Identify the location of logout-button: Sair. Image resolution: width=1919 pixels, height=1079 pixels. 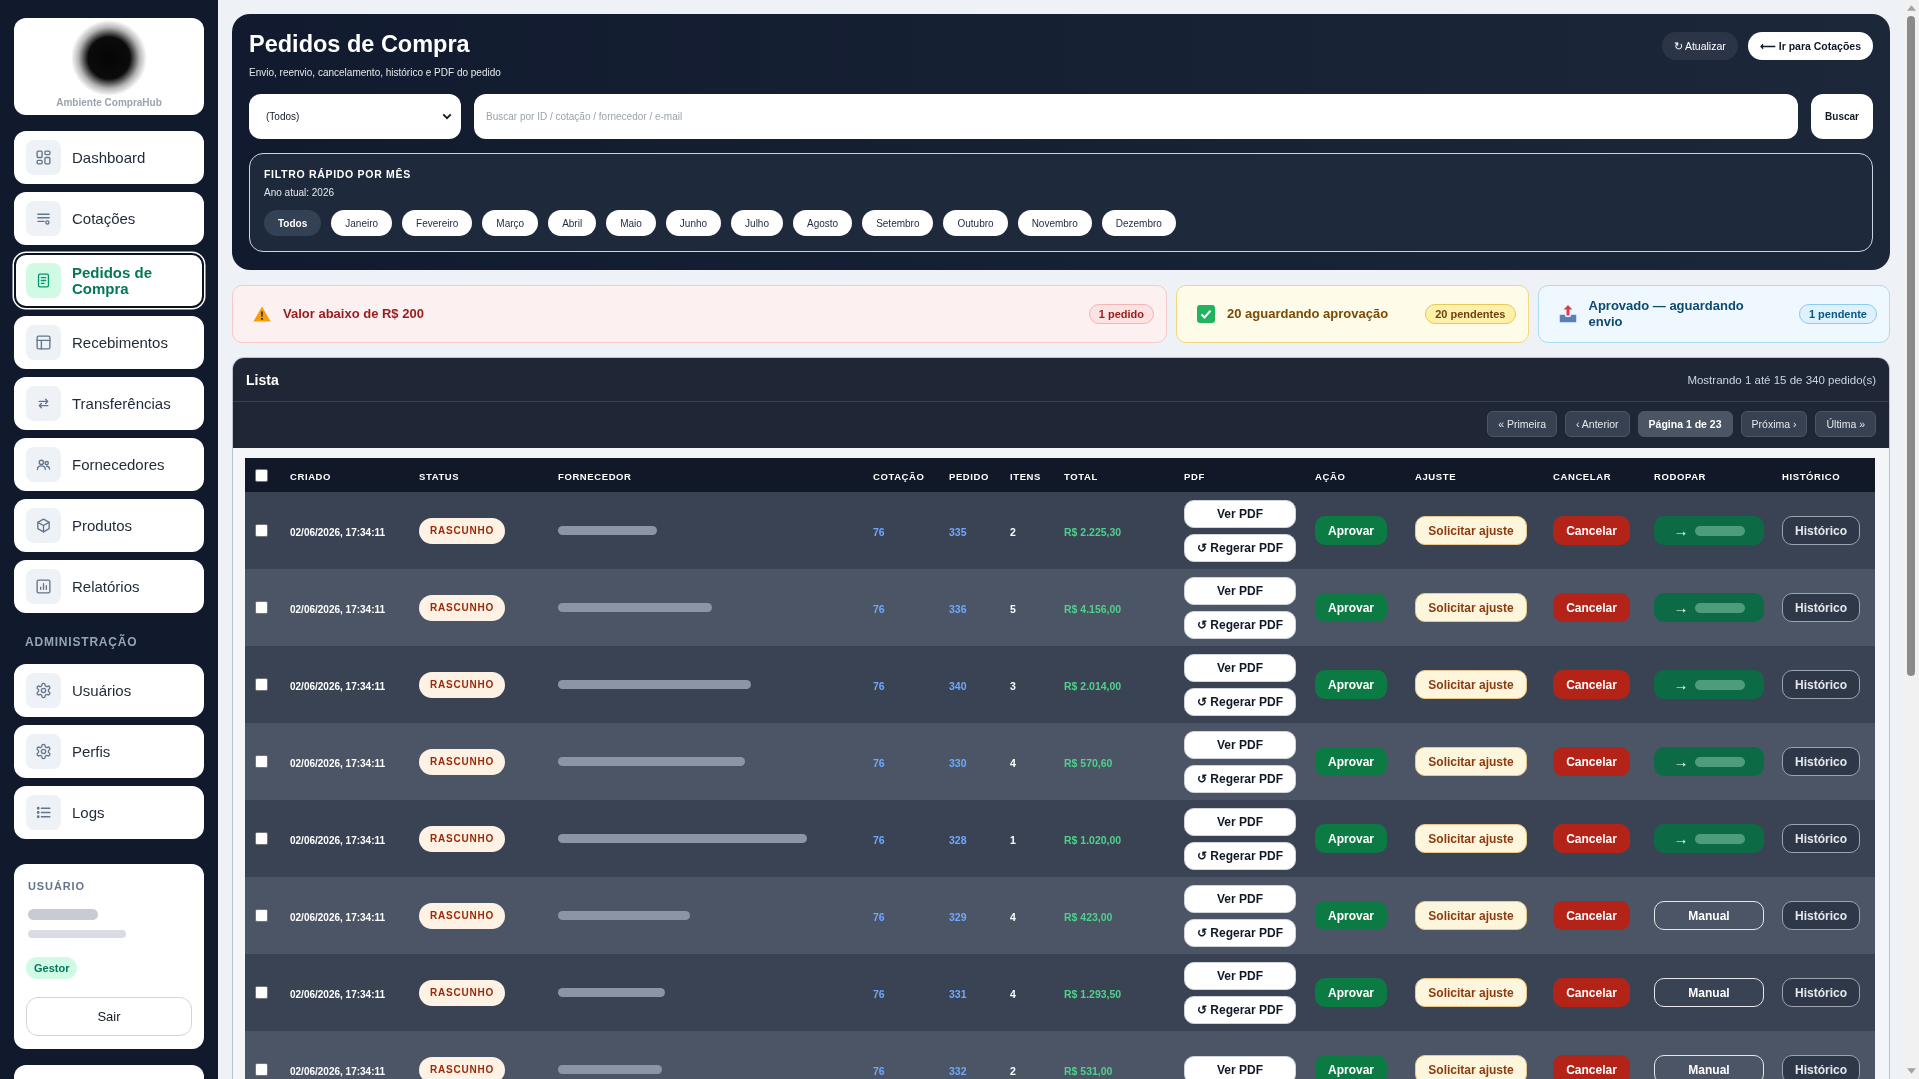
(109, 1016).